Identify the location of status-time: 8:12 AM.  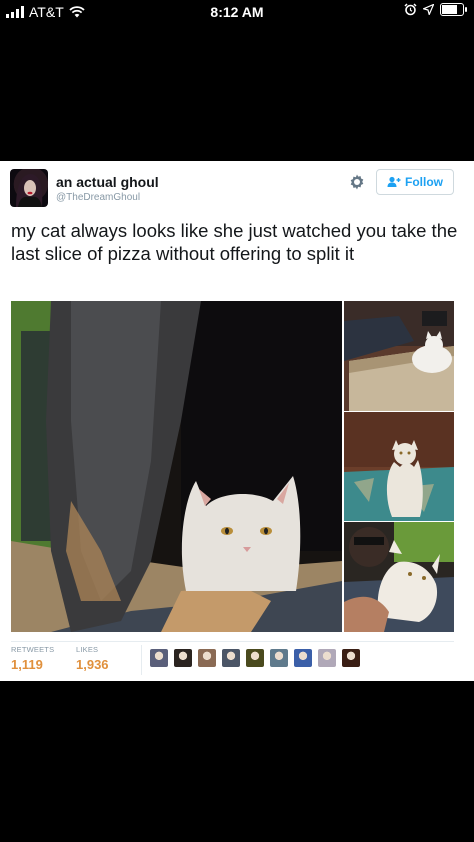
(237, 12).